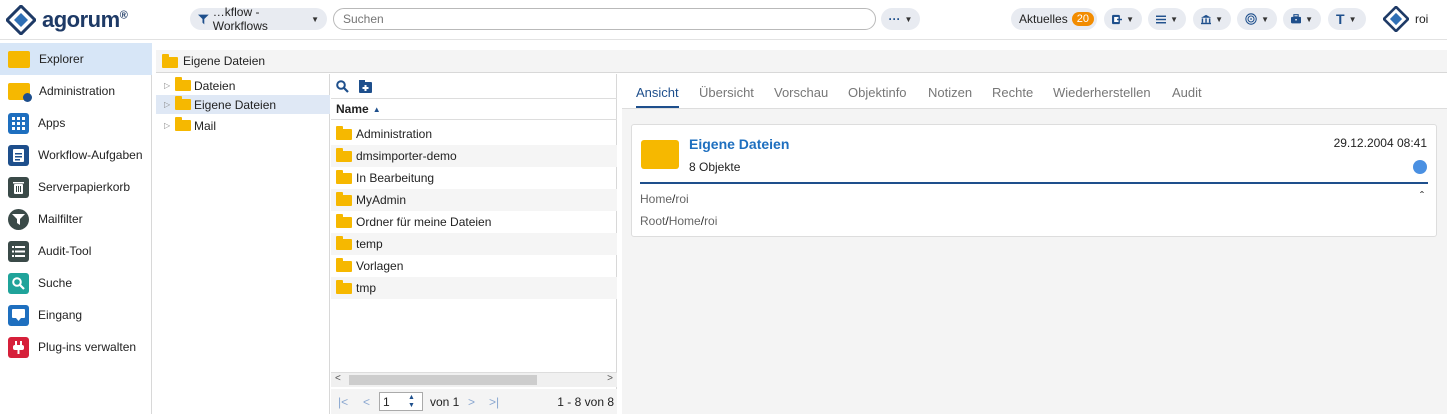 The image size is (1447, 414). I want to click on sidebar-item-serverpapierkorb: Serverpapierkorb, so click(76, 187).